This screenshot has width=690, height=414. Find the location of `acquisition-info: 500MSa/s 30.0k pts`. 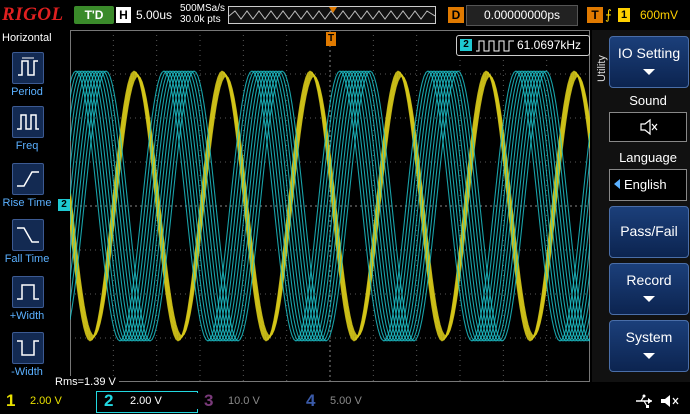

acquisition-info: 500MSa/s 30.0k pts is located at coordinates (202, 14).